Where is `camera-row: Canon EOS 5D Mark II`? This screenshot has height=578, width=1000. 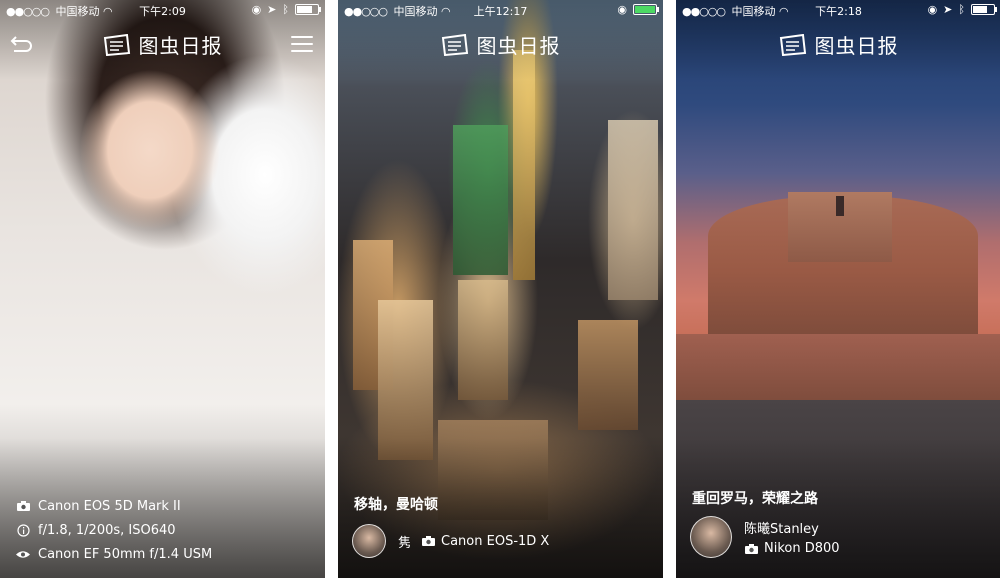 camera-row: Canon EOS 5D Mark II is located at coordinates (114, 506).